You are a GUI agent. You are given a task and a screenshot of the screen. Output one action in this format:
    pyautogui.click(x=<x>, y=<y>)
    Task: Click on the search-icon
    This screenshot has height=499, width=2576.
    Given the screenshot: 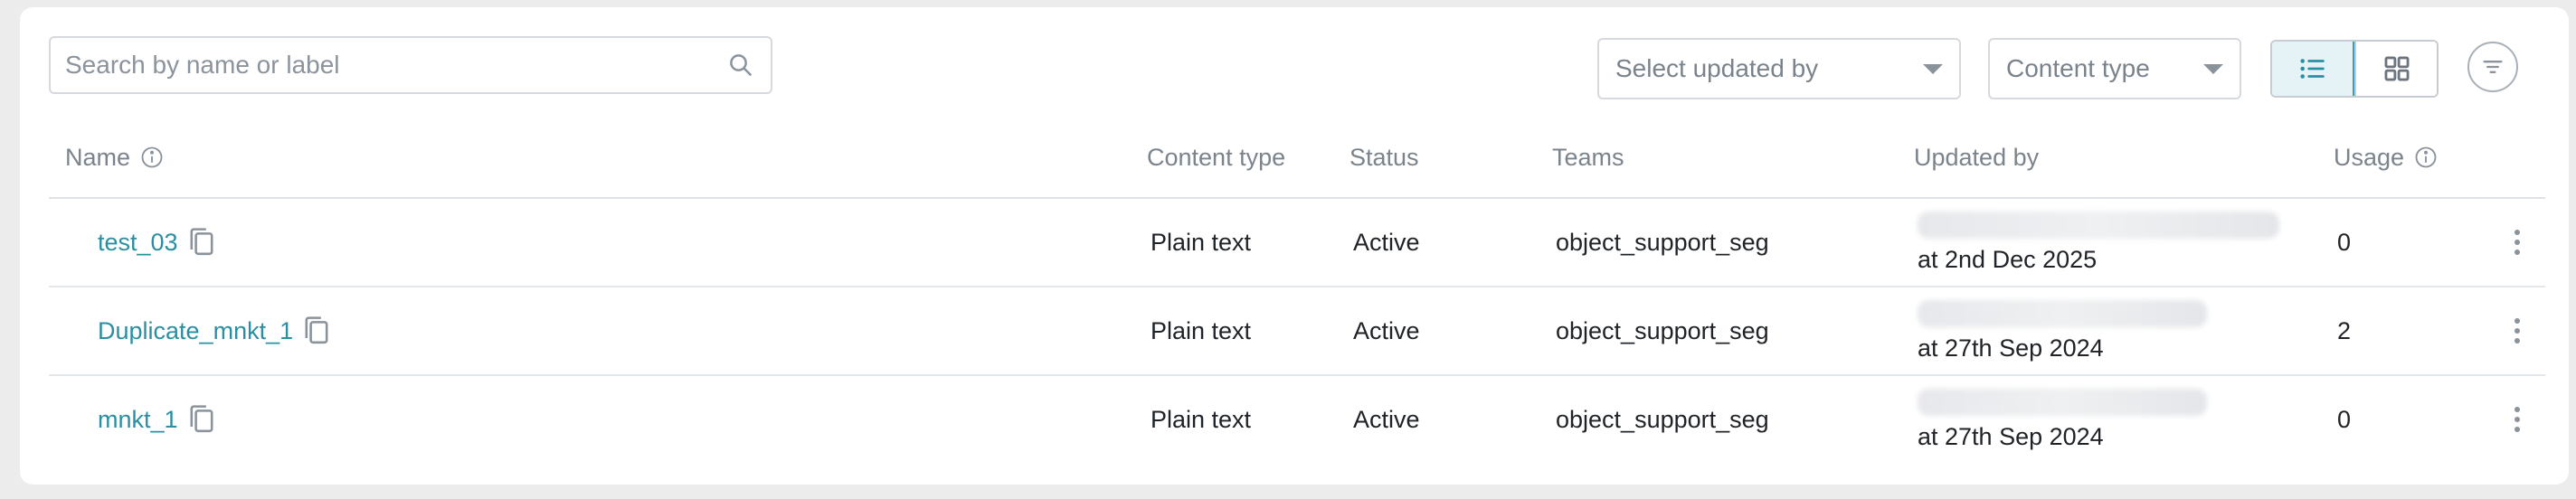 What is the action you would take?
    pyautogui.click(x=741, y=65)
    